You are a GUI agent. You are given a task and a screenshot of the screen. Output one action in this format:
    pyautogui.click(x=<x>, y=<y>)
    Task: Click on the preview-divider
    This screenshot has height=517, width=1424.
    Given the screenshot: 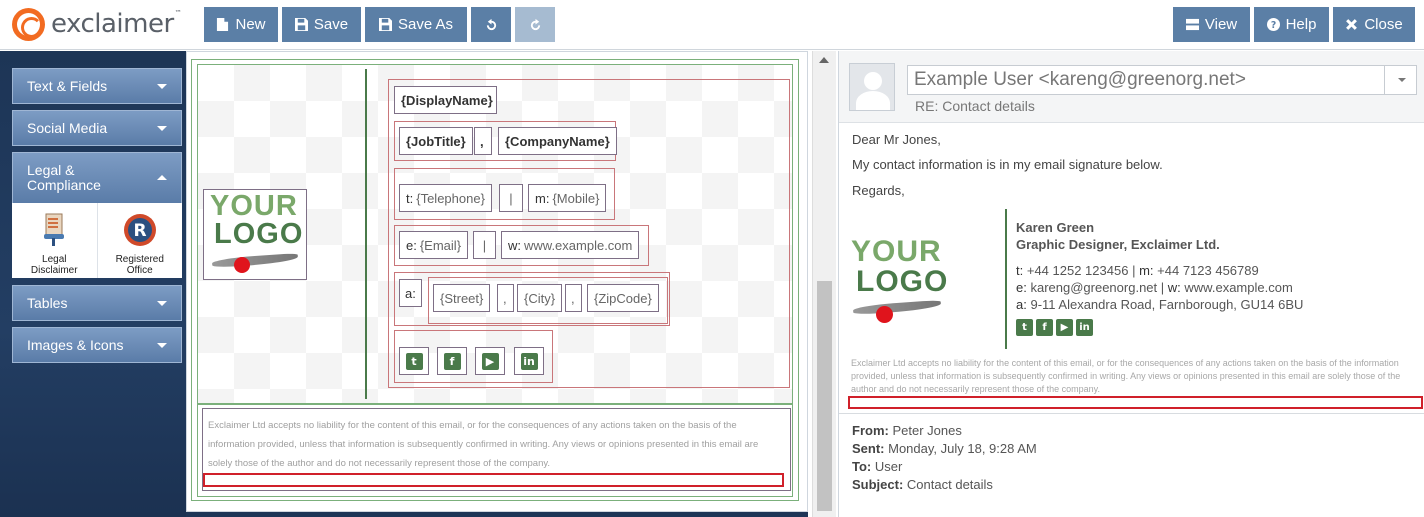 What is the action you would take?
    pyautogui.click(x=1006, y=279)
    